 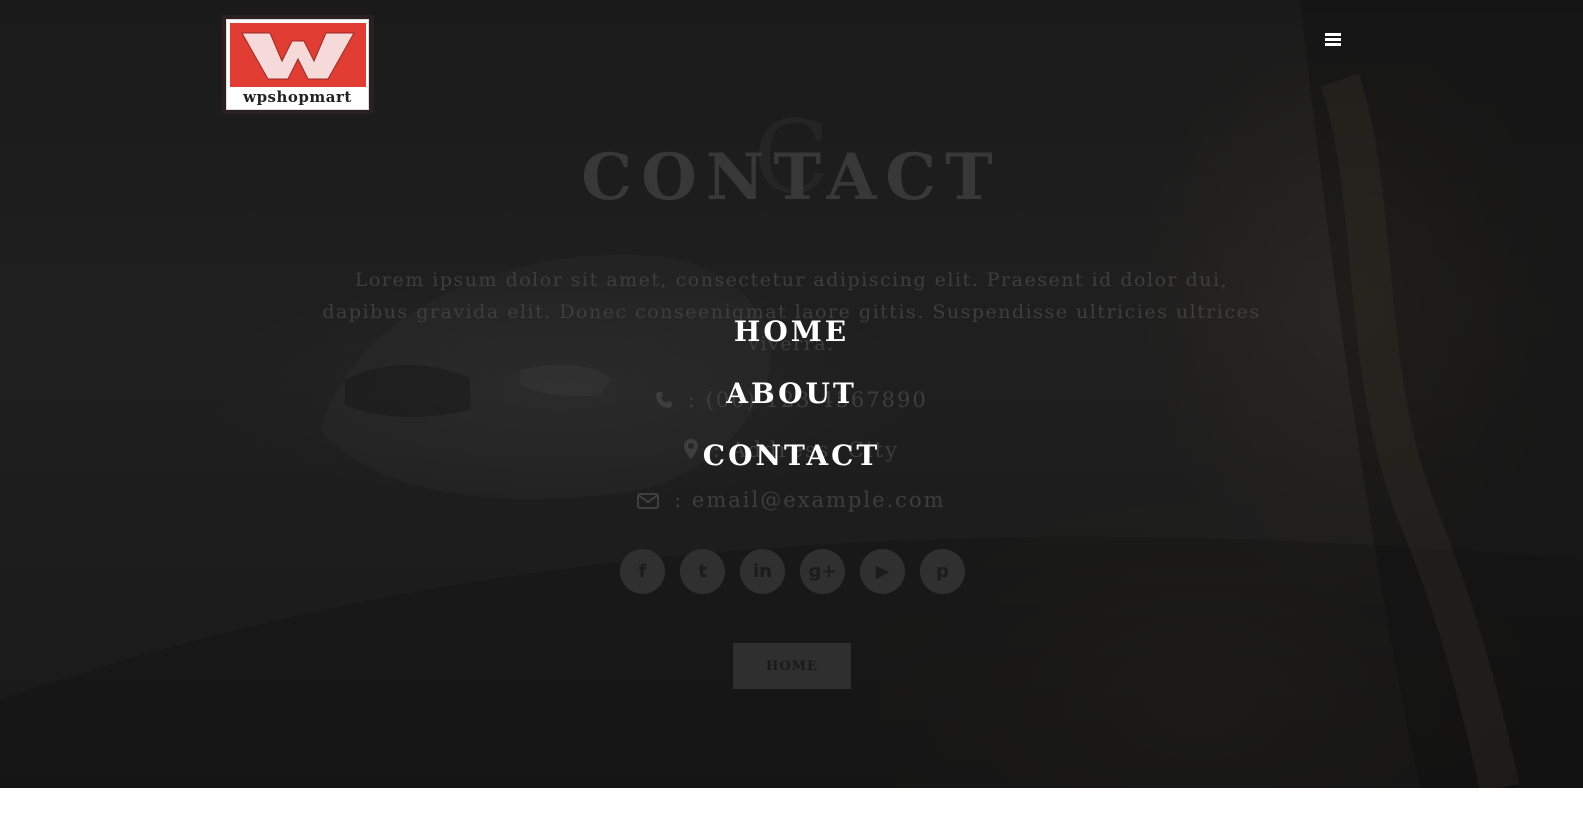 I want to click on logo-w-mark, so click(x=298, y=56).